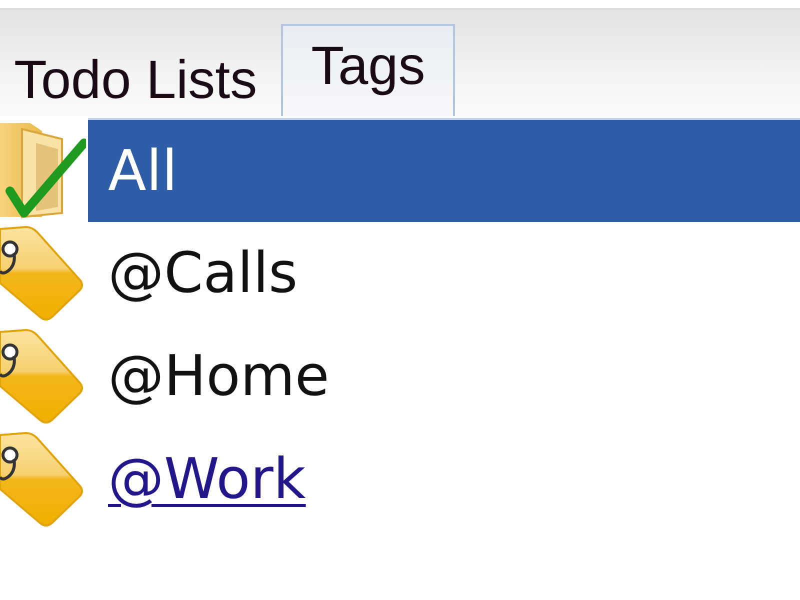 The image size is (800, 600). Describe the element at coordinates (43, 171) in the screenshot. I see `folder-check-icon` at that location.